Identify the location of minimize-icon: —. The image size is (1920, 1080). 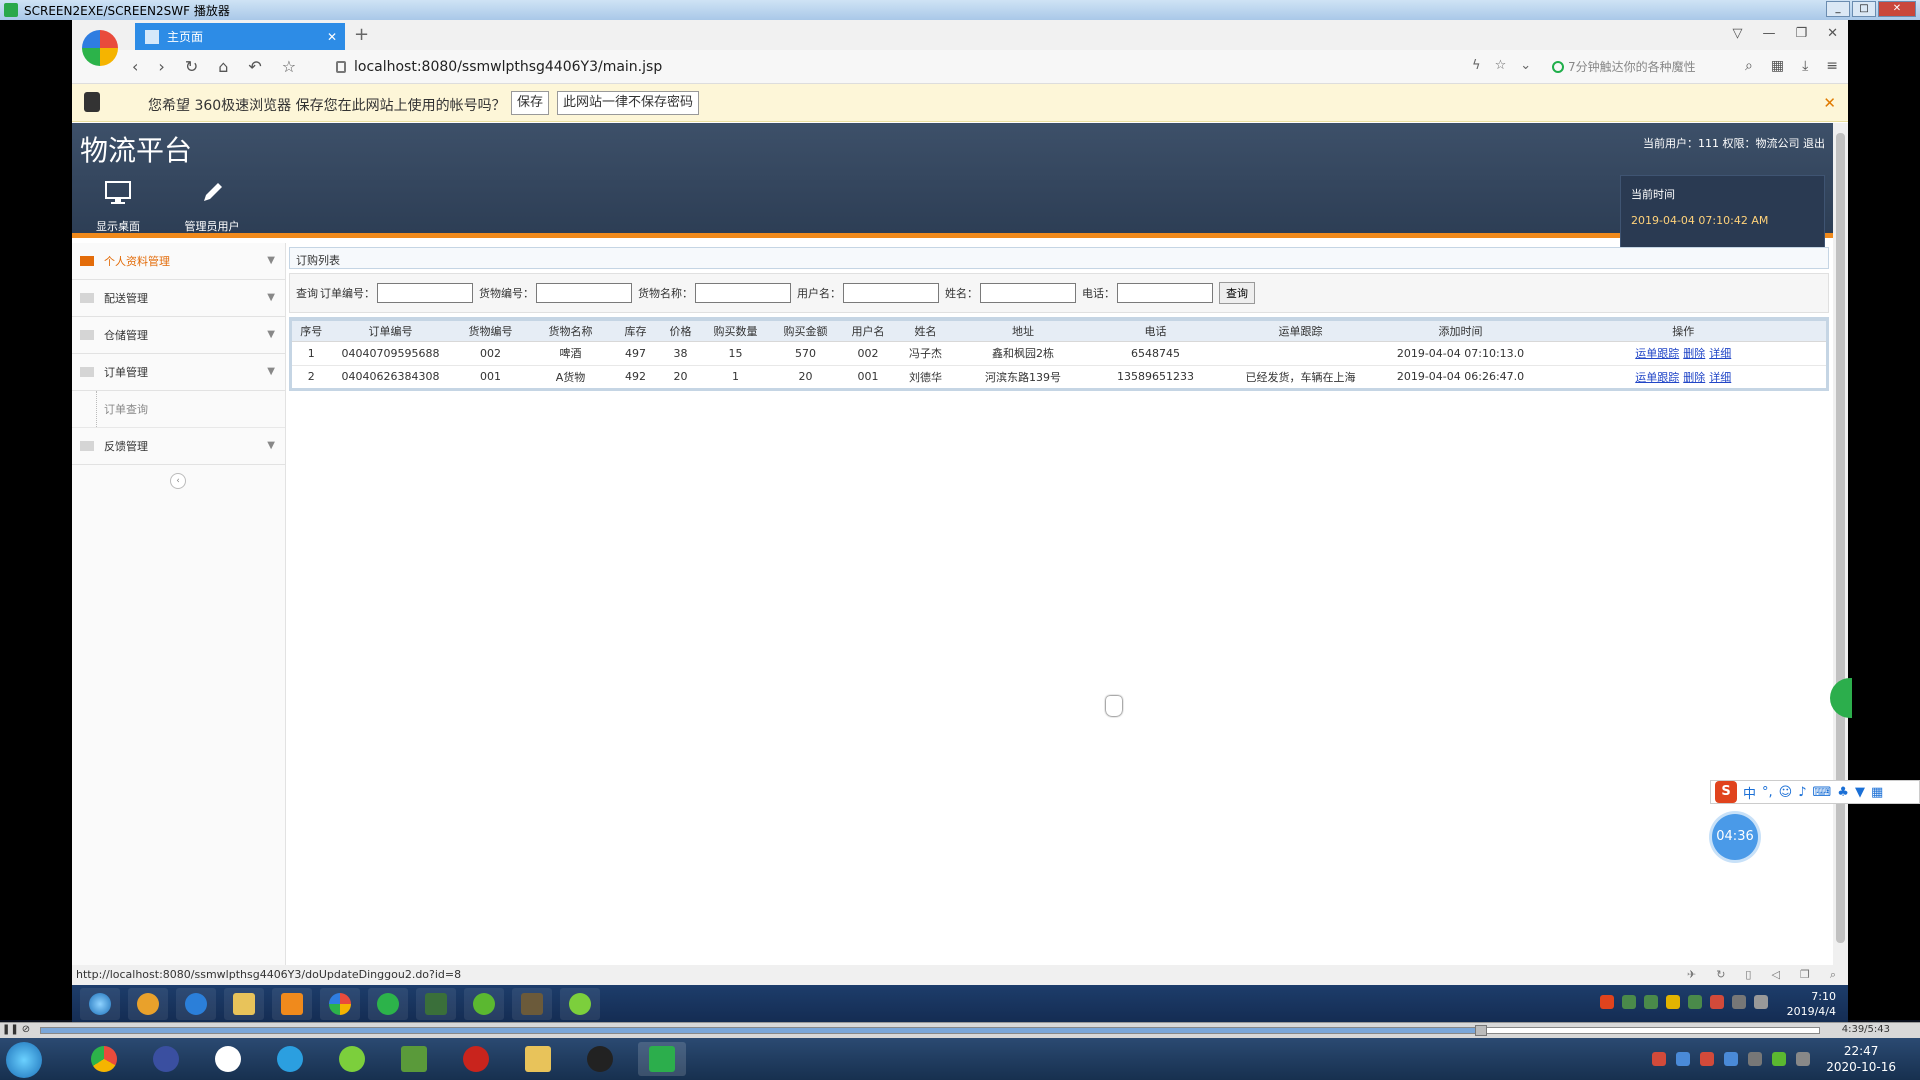
(1768, 33).